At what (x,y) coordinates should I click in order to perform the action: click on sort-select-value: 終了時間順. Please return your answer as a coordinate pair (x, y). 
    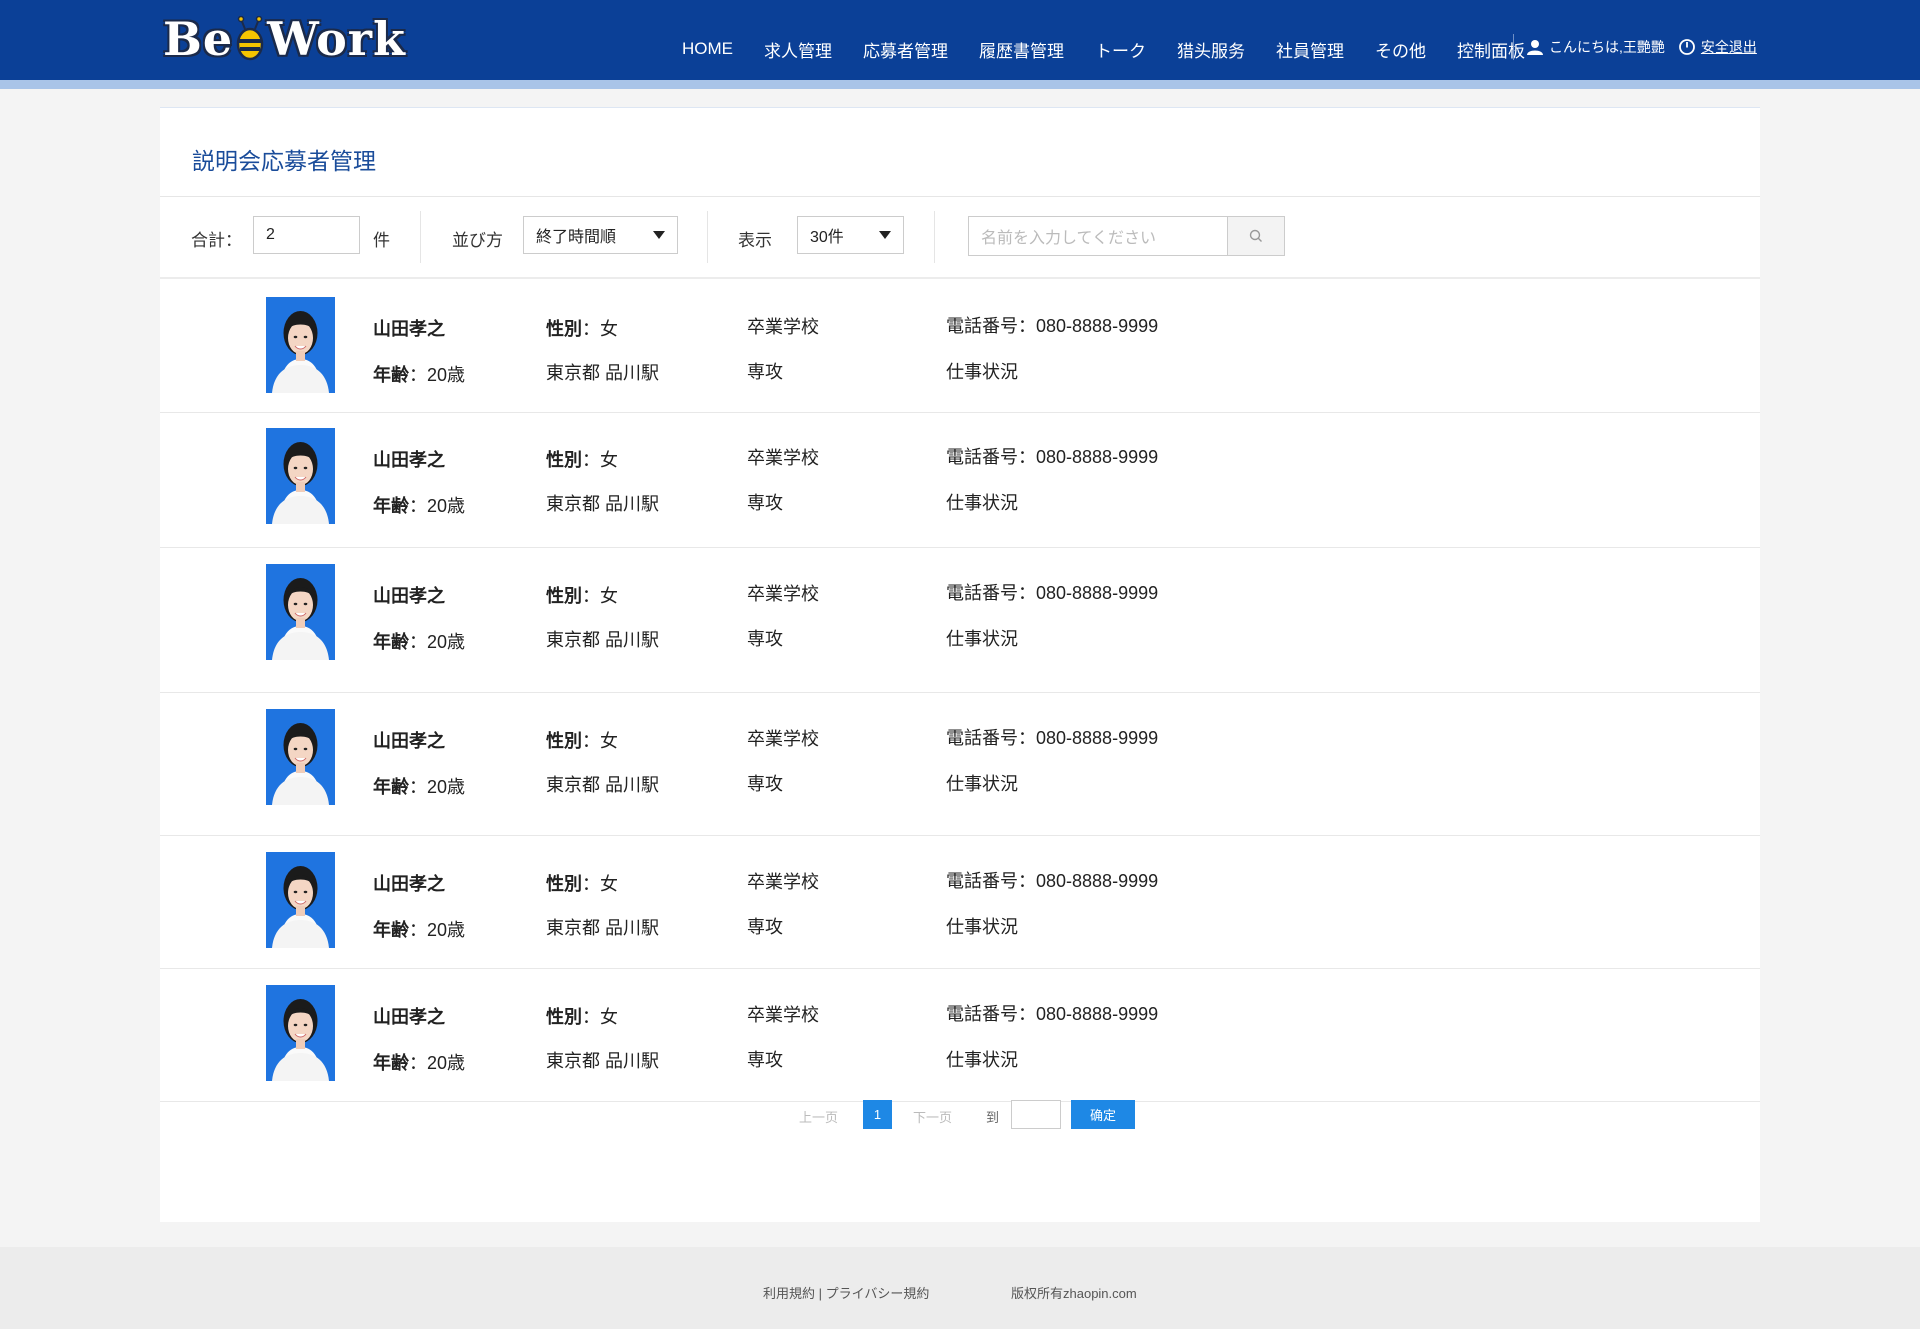
    Looking at the image, I should click on (576, 237).